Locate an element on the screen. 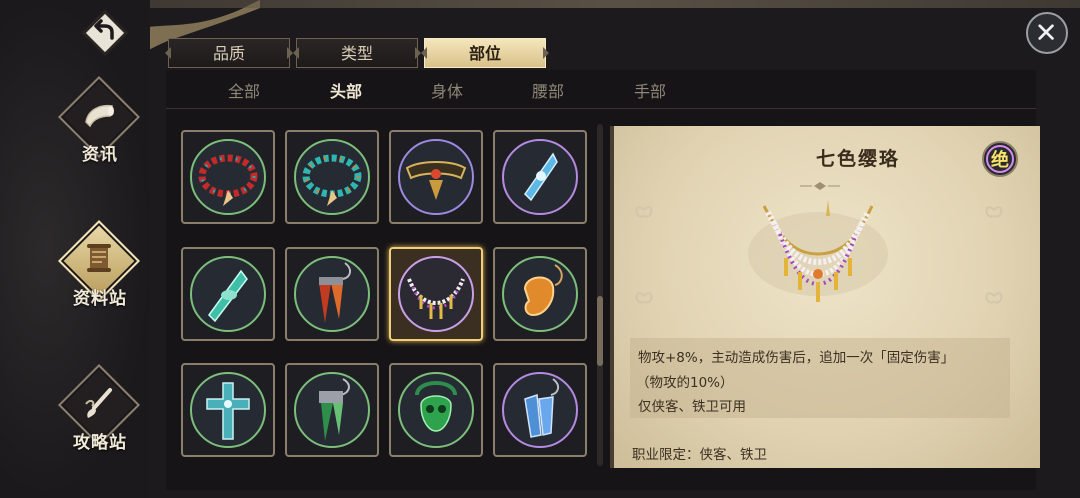 The width and height of the screenshot is (1080, 498). seven-color-necklace-icon is located at coordinates (436, 294).